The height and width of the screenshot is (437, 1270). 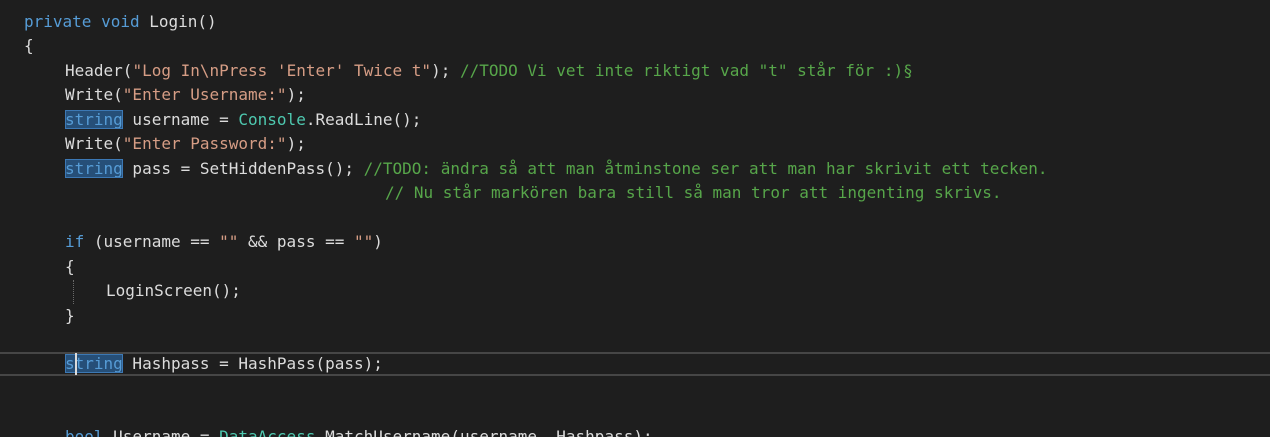 I want to click on code-line-1: private void Login(), so click(x=120, y=22).